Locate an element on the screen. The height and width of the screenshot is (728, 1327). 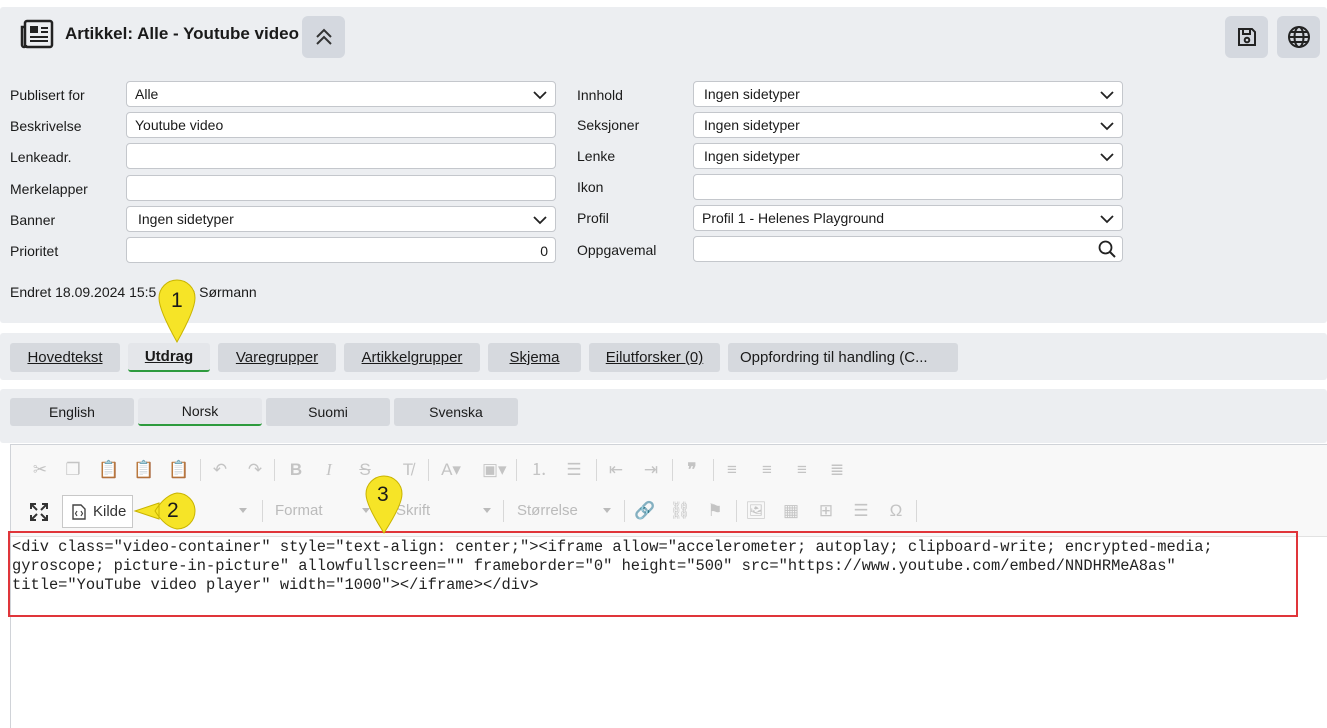
table-icon: ⊞ is located at coordinates (826, 511).